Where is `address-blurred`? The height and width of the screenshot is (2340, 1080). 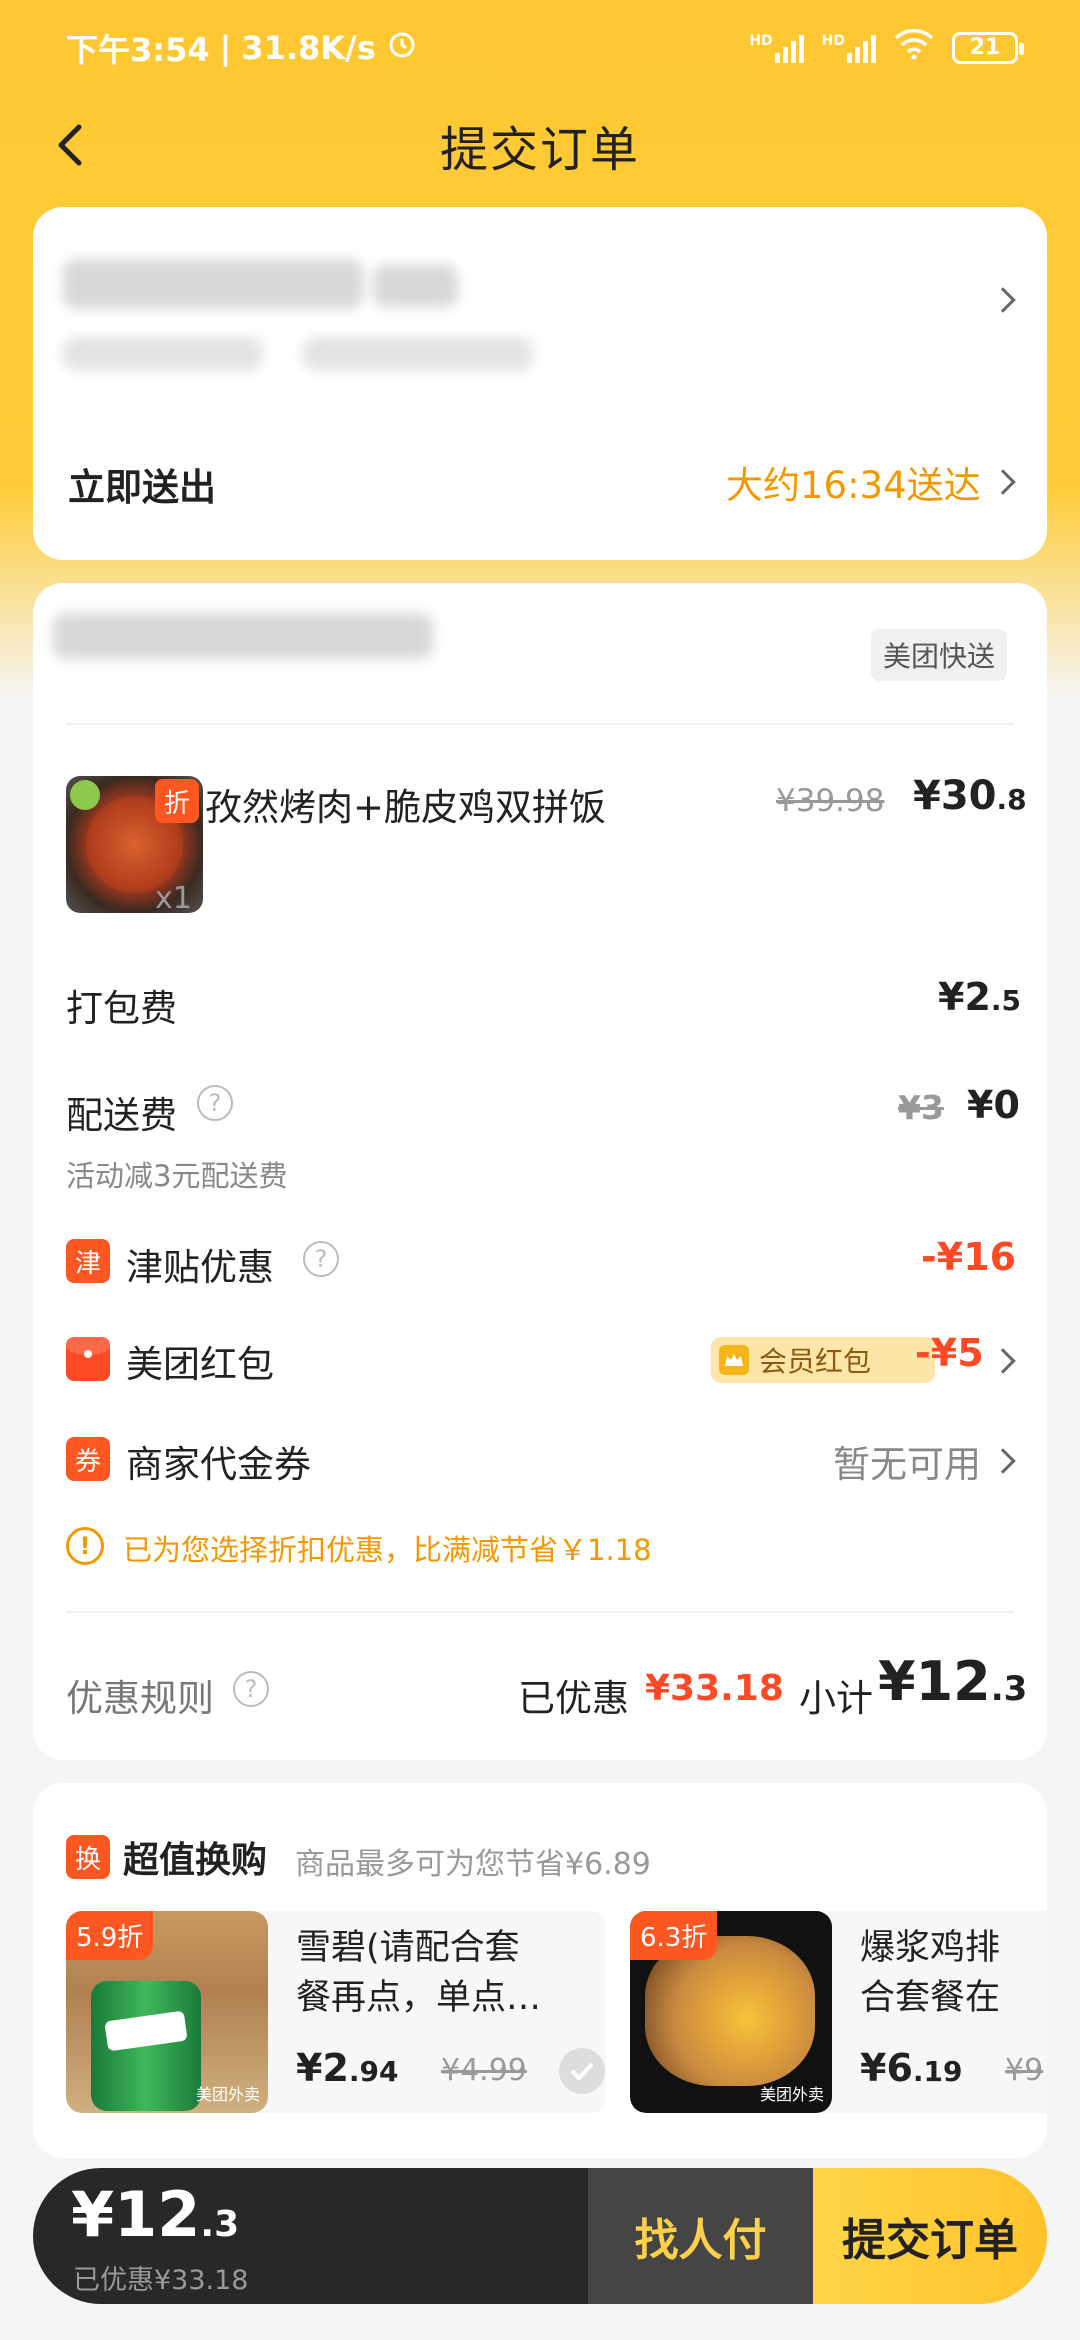
address-blurred is located at coordinates (213, 284).